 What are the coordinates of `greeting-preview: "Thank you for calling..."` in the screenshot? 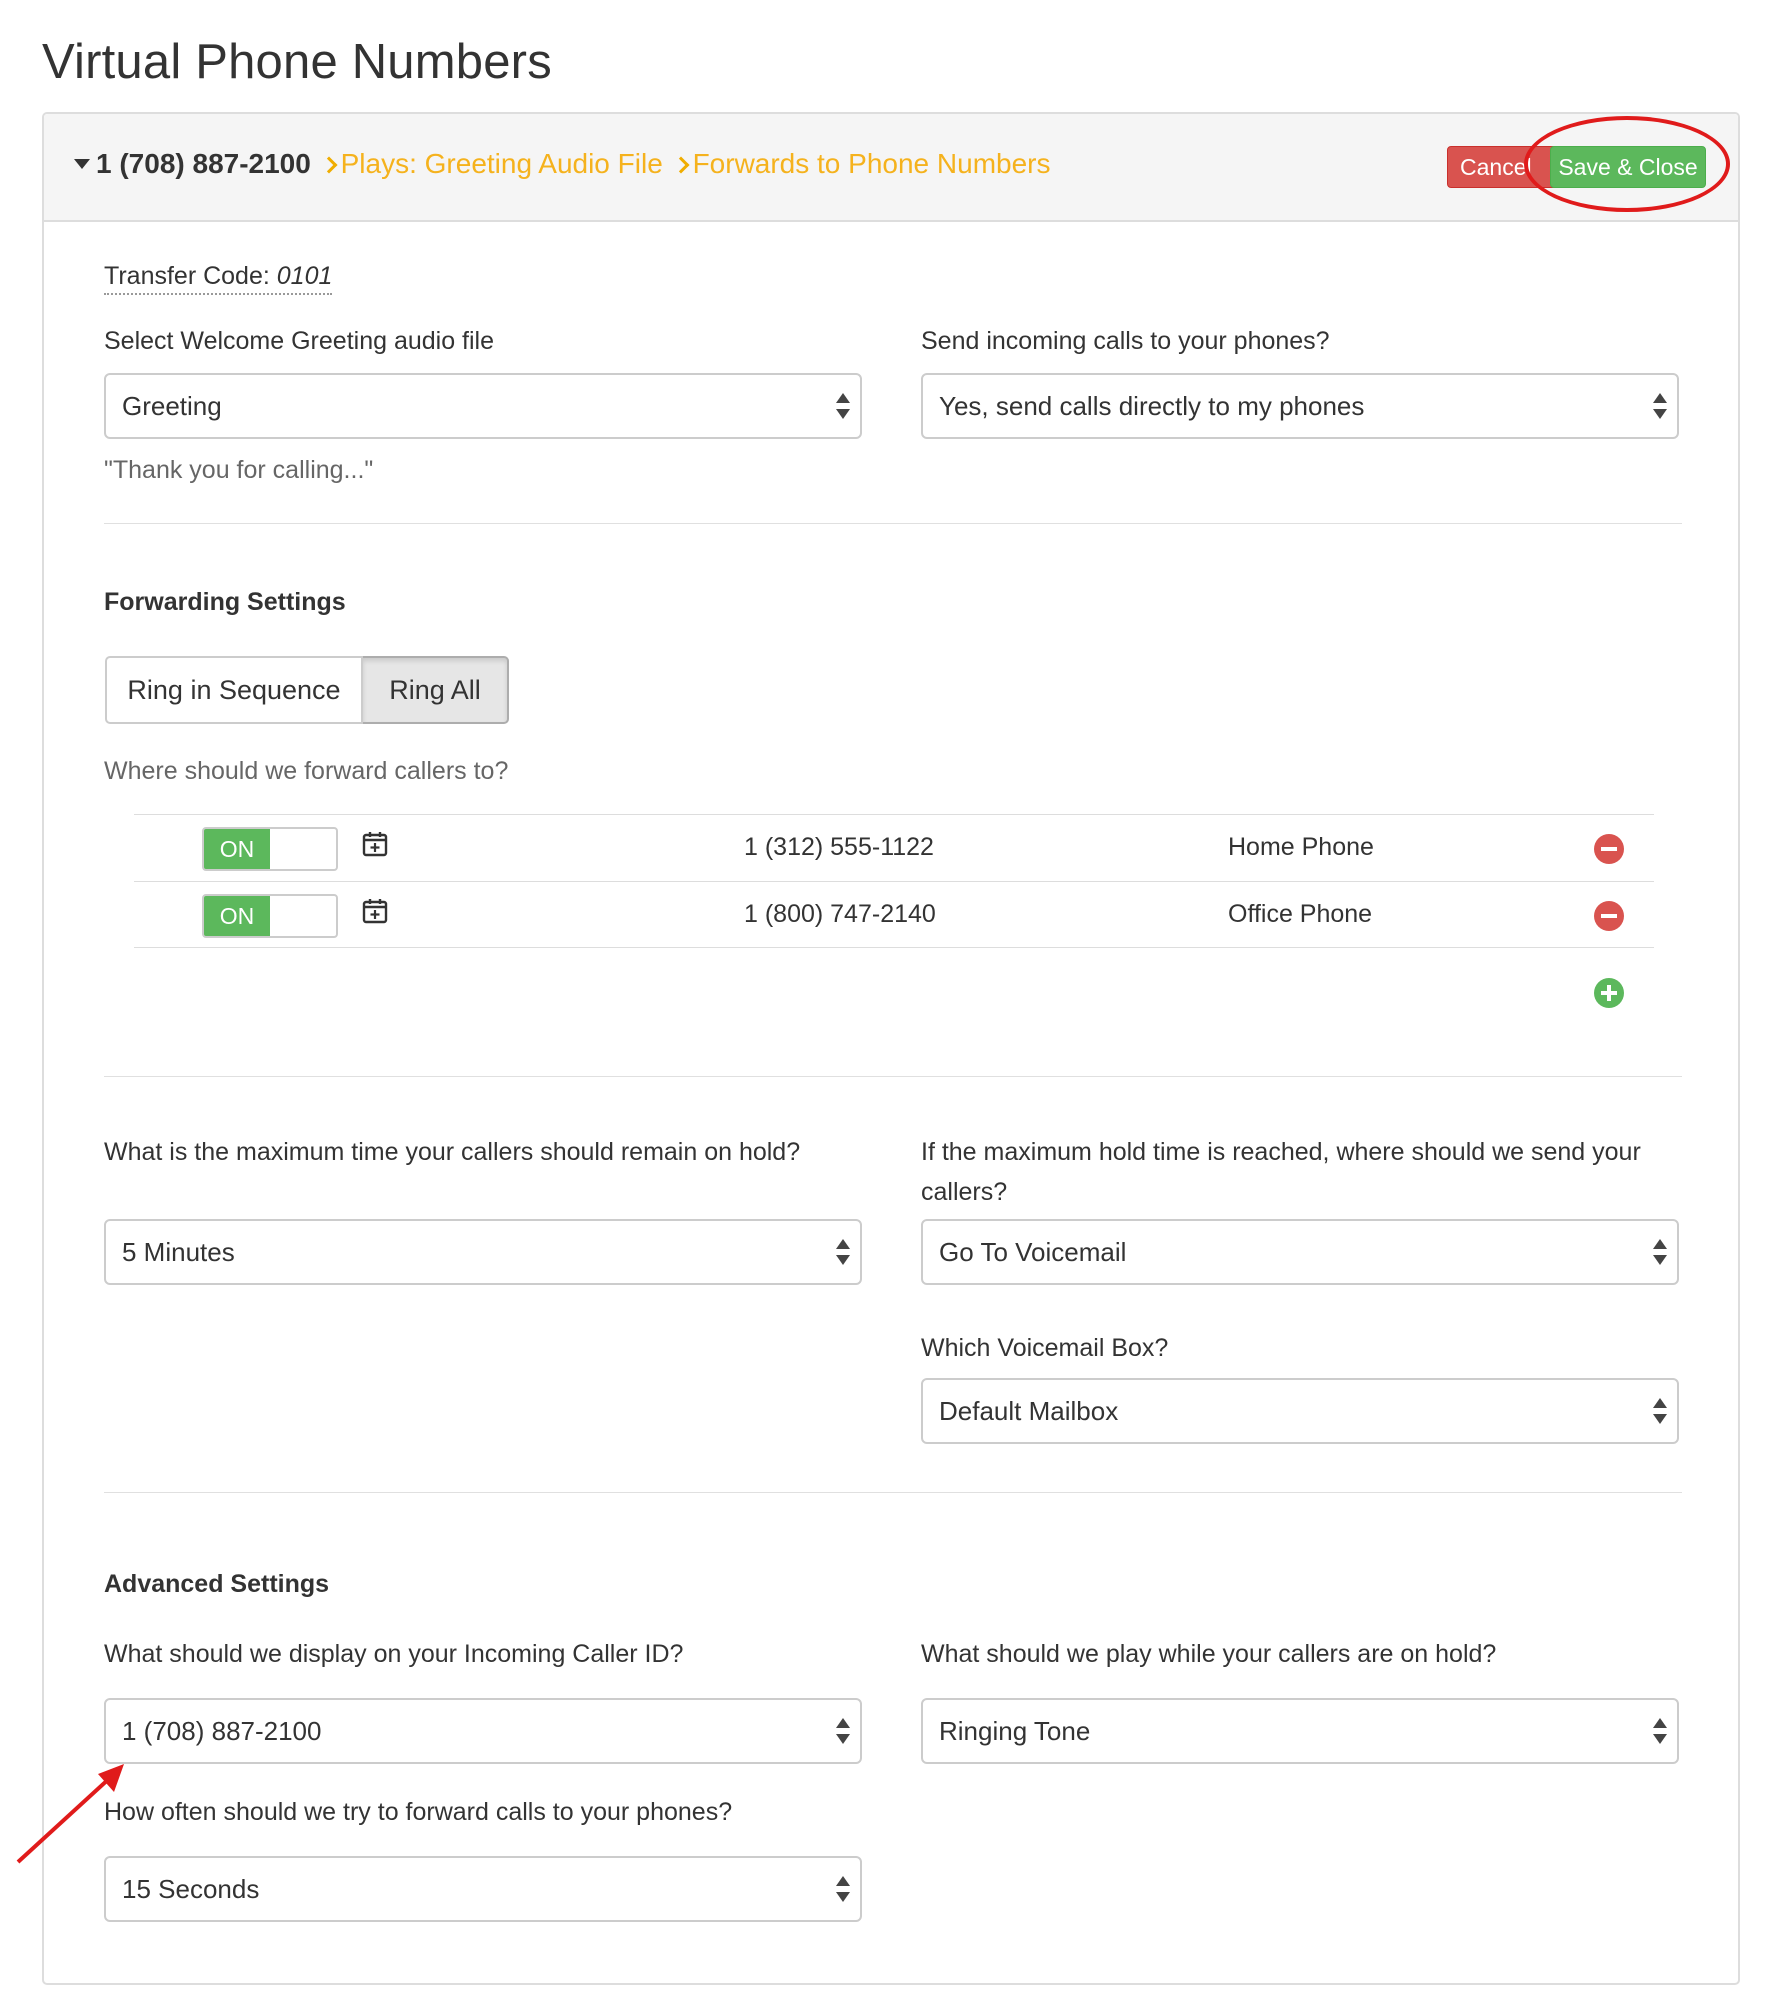 It's located at (239, 470).